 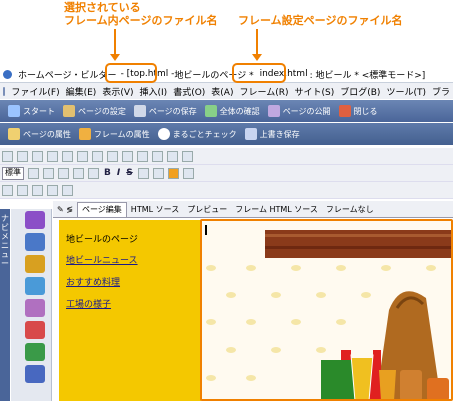 What do you see at coordinates (207, 209) in the screenshot?
I see `tab-preview: プレビュー` at bounding box center [207, 209].